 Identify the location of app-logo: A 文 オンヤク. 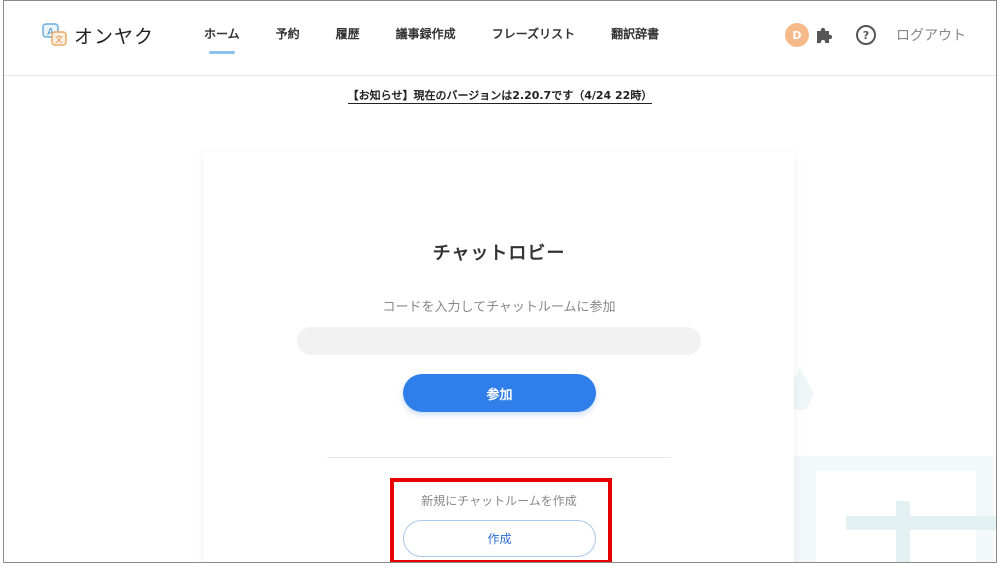
(98, 35).